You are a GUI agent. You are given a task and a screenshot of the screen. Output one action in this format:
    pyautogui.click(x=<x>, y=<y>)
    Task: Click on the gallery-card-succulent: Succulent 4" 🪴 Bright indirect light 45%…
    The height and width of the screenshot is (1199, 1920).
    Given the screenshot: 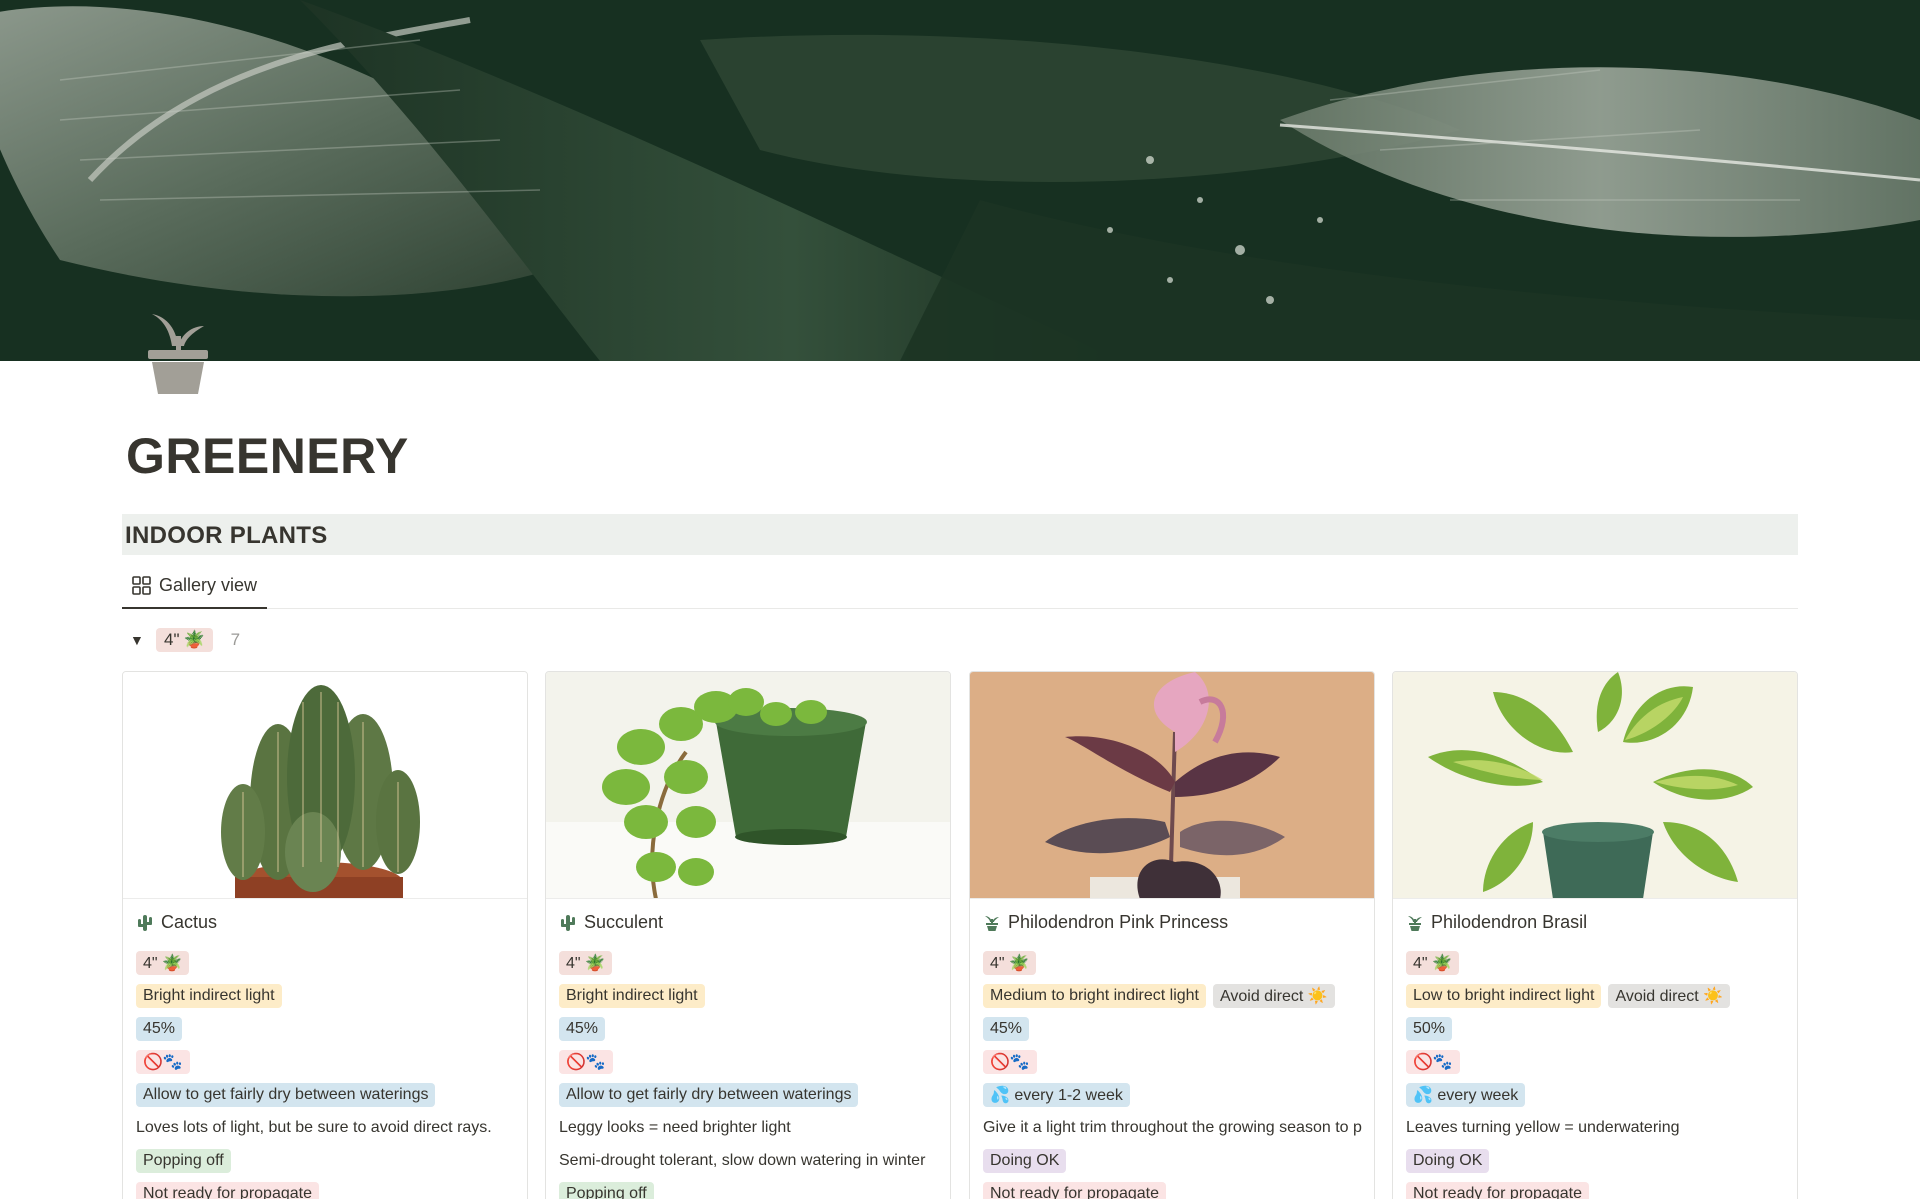 What is the action you would take?
    pyautogui.click(x=748, y=935)
    